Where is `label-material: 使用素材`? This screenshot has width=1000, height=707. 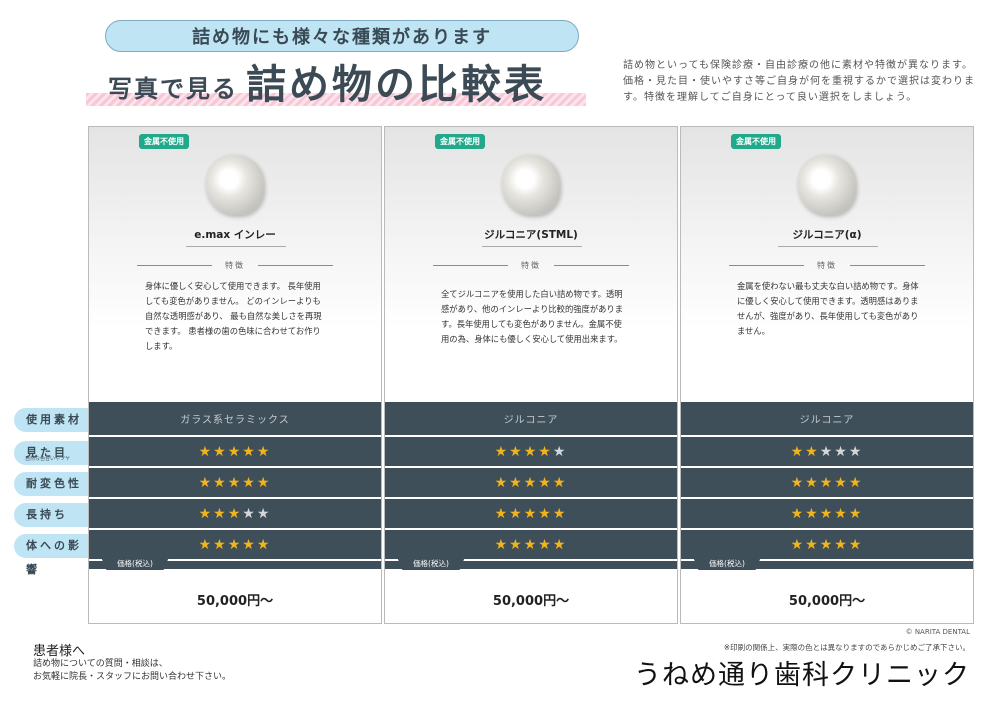 label-material: 使用素材 is located at coordinates (54, 420).